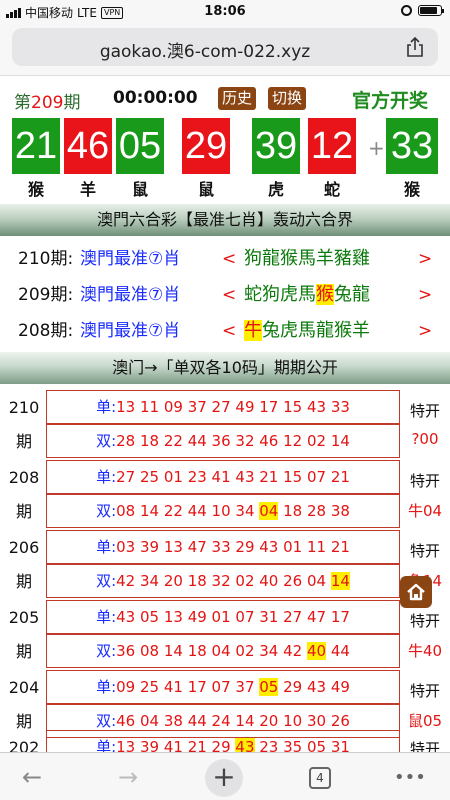 The width and height of the screenshot is (450, 800). Describe the element at coordinates (314, 511) in the screenshot. I see `even-numbers-after: 18 28 38` at that location.